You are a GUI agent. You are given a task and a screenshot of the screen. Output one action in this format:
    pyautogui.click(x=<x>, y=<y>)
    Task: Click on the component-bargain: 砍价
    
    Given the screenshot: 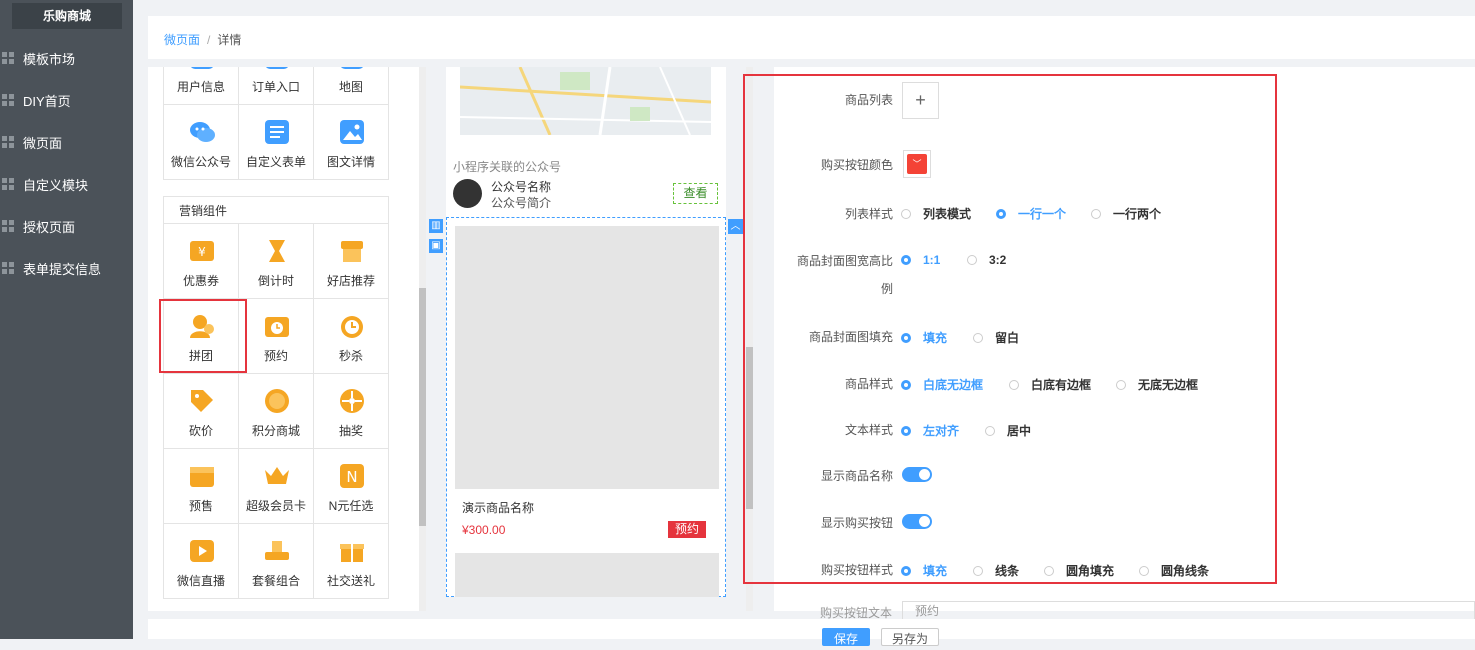 What is the action you would take?
    pyautogui.click(x=201, y=411)
    